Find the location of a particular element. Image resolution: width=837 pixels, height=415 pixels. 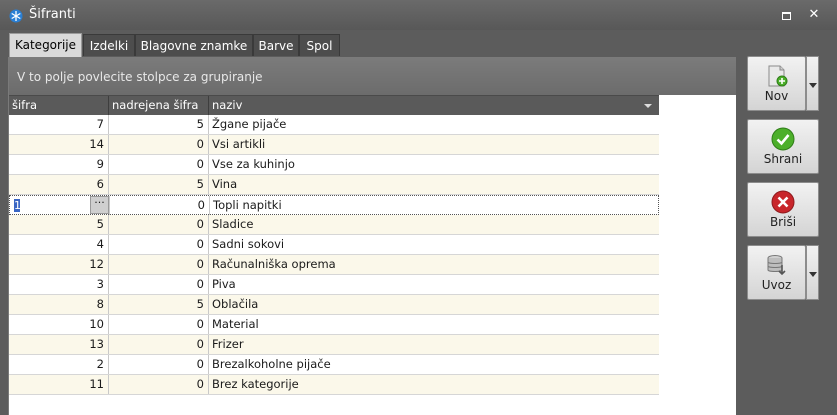

grid-empty-area is located at coordinates (697, 255).